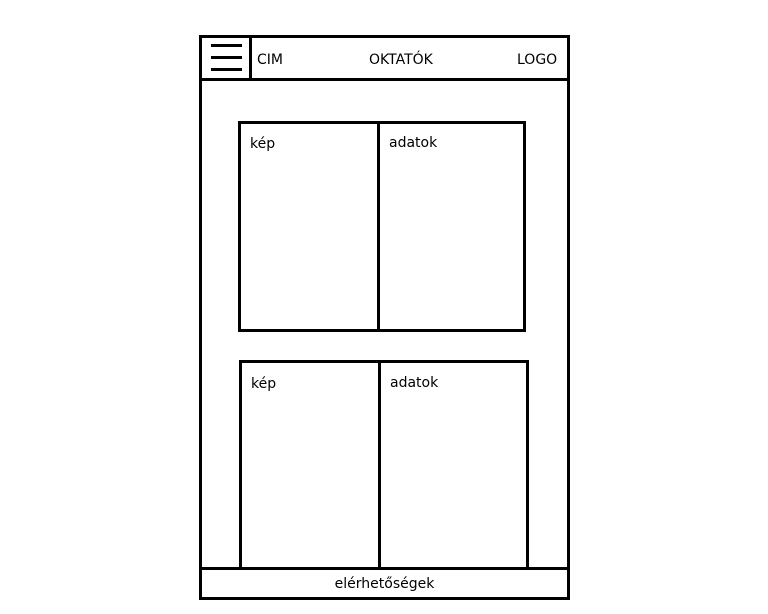 The height and width of the screenshot is (614, 768). Describe the element at coordinates (270, 60) in the screenshot. I see `site-title: CIM` at that location.